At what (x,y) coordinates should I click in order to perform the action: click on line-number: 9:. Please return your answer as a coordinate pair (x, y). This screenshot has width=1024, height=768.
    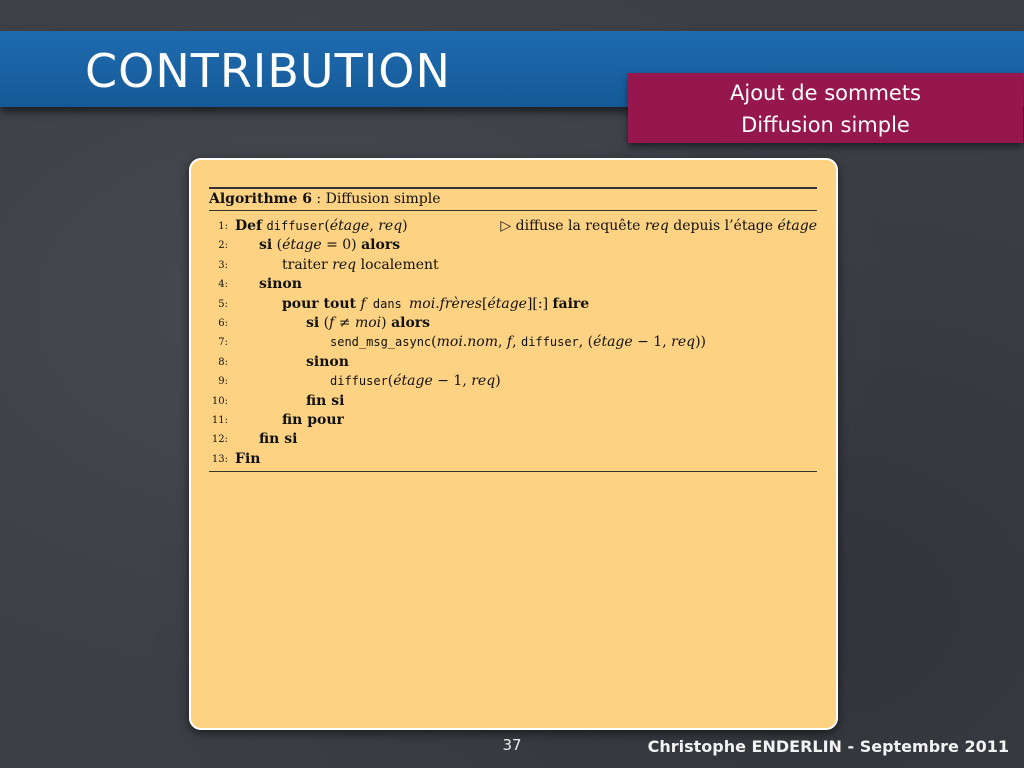
    Looking at the image, I should click on (223, 382).